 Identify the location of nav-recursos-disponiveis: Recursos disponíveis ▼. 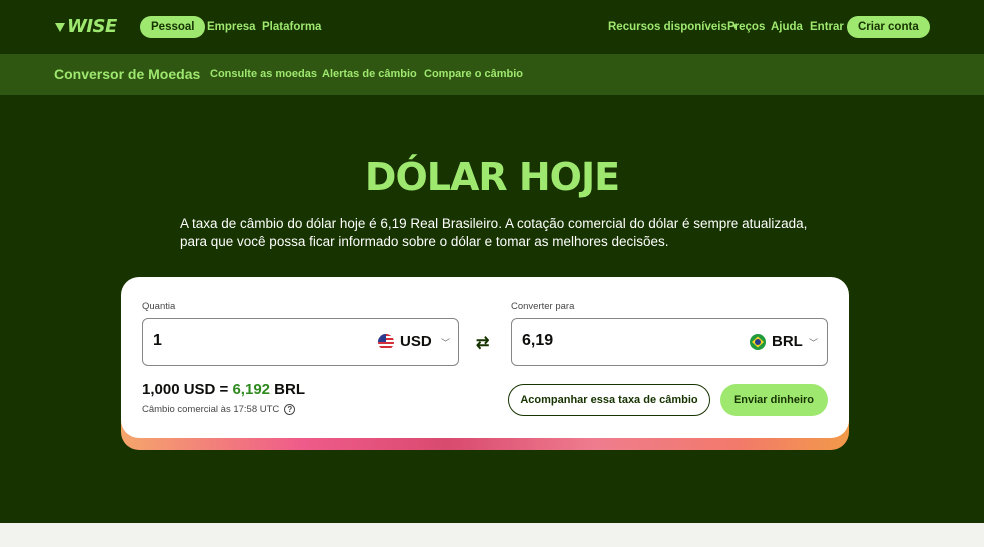
(673, 27).